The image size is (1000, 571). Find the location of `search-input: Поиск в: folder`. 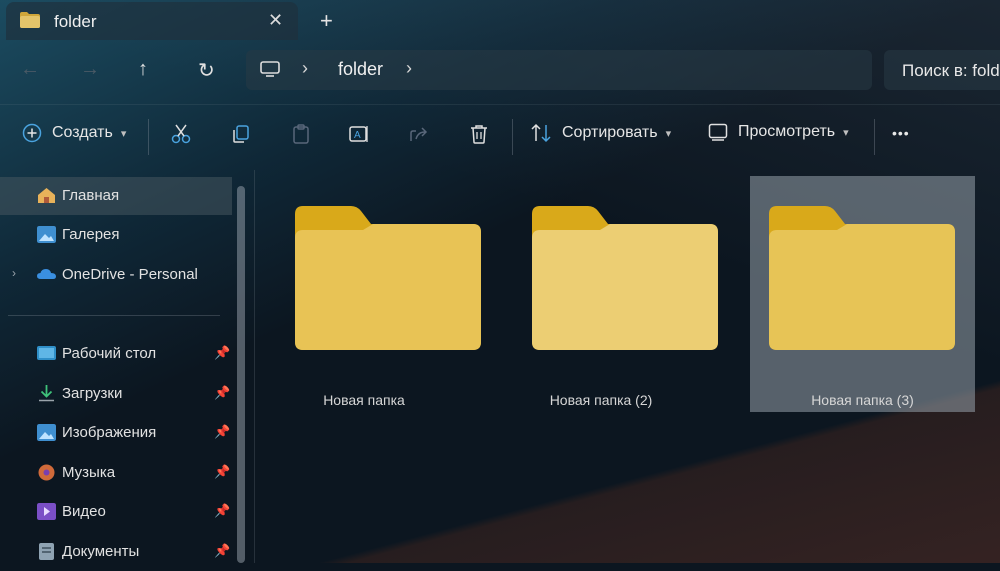

search-input: Поиск в: folder is located at coordinates (942, 70).